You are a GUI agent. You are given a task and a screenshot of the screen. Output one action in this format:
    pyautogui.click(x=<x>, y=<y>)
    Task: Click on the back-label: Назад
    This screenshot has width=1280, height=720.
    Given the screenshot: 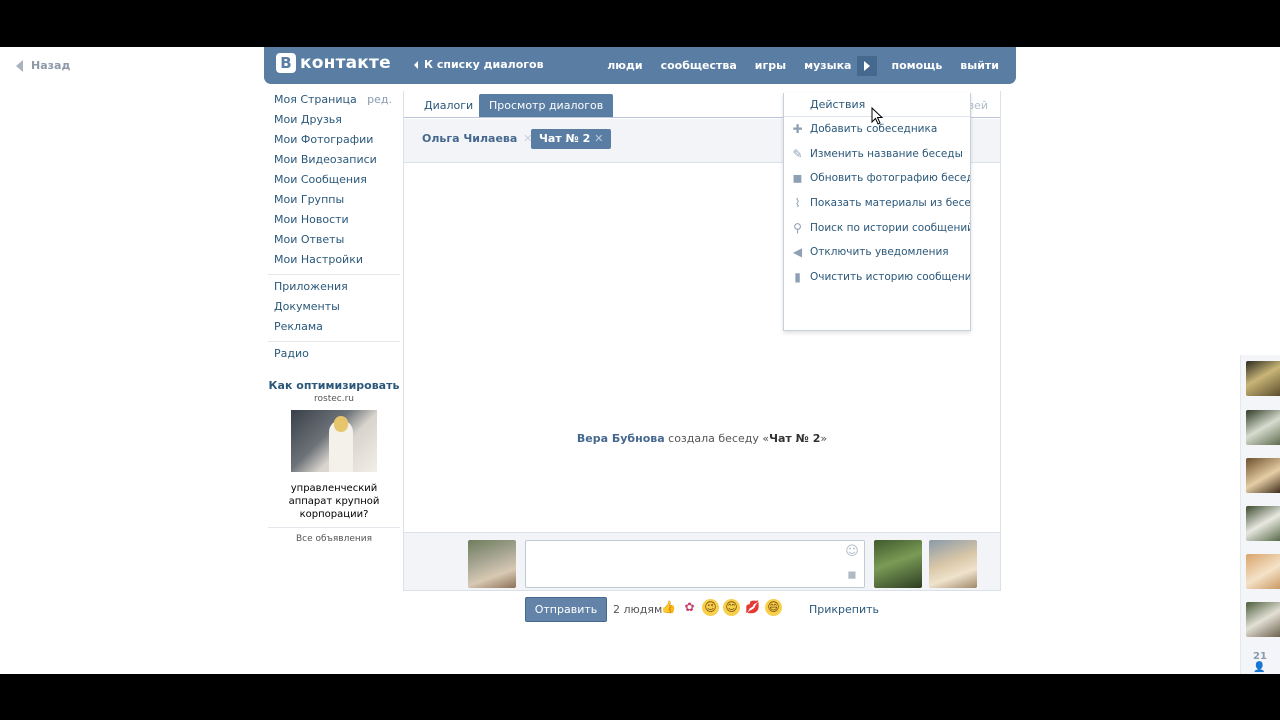 What is the action you would take?
    pyautogui.click(x=51, y=65)
    